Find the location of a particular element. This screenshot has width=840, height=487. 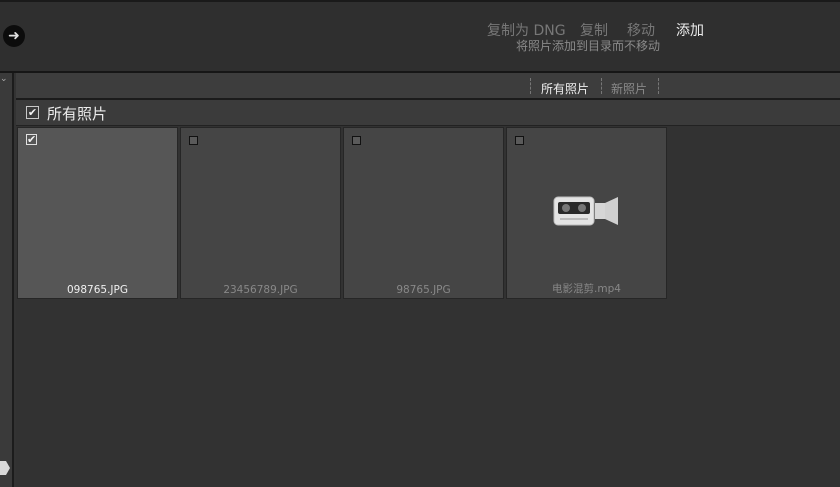

arrow-right-icon: ➜ is located at coordinates (14, 36).